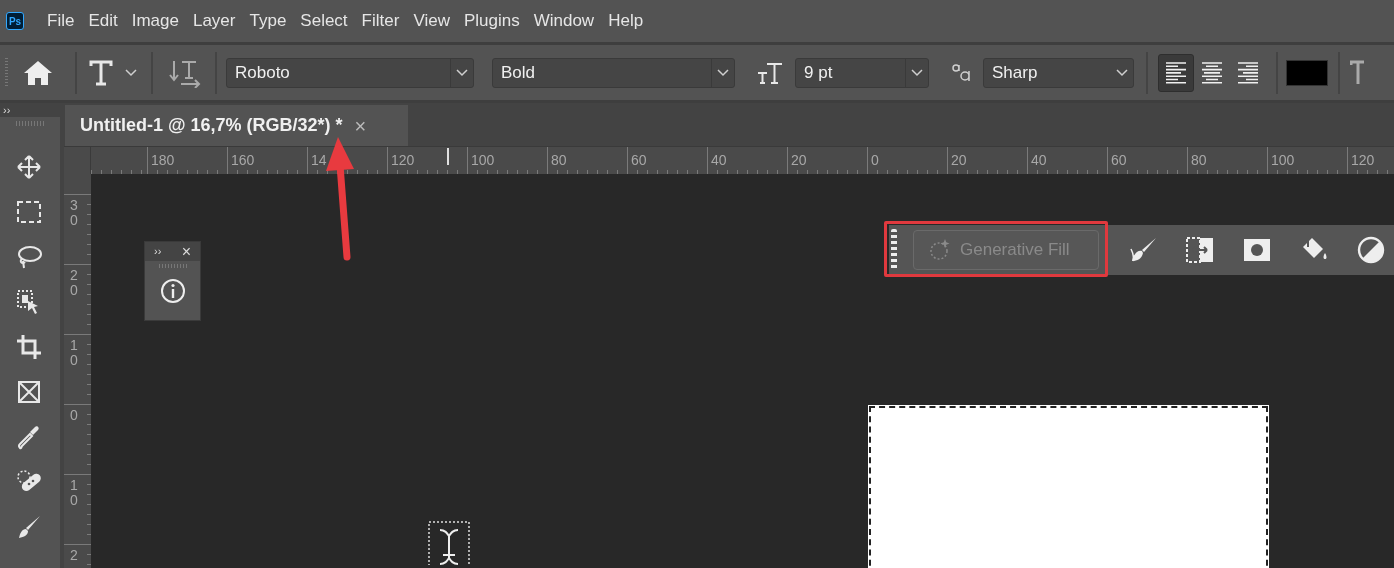  I want to click on ruler-label: 2, so click(74, 556).